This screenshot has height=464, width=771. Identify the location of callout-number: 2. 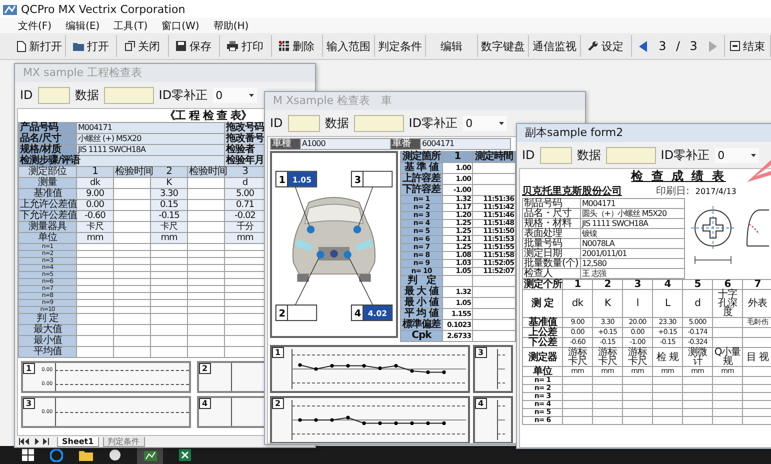
(282, 314).